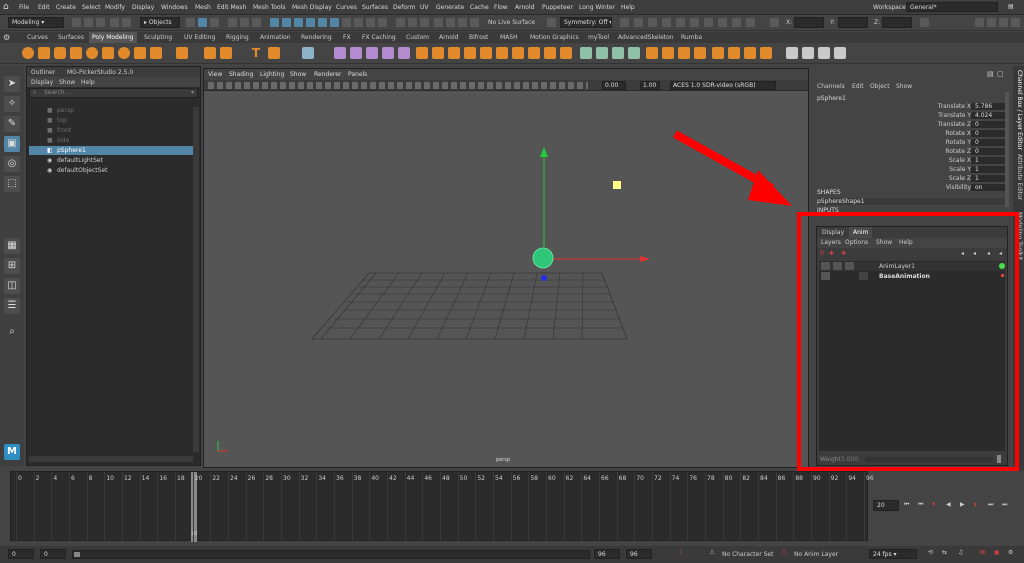  What do you see at coordinates (347, 37) in the screenshot?
I see `shelf-tab-fx: FX` at bounding box center [347, 37].